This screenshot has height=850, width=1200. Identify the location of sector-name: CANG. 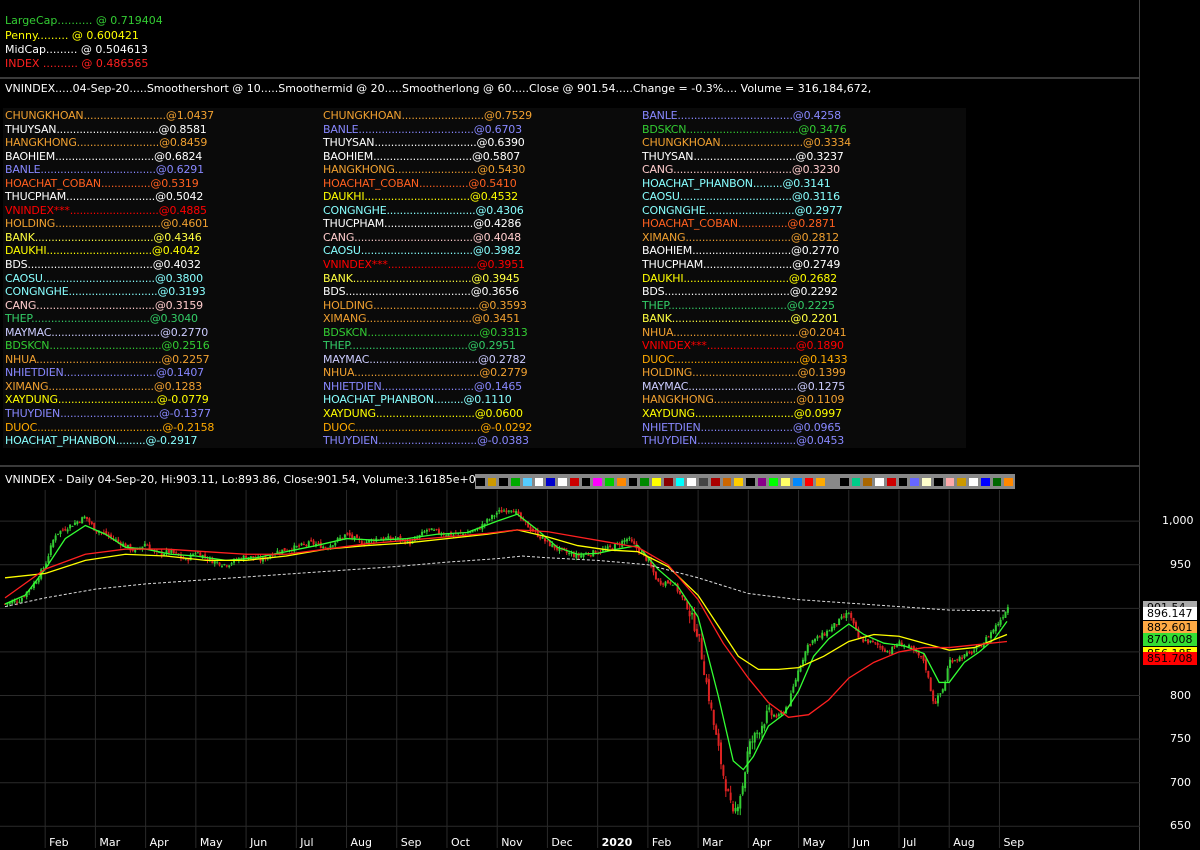
(21, 305).